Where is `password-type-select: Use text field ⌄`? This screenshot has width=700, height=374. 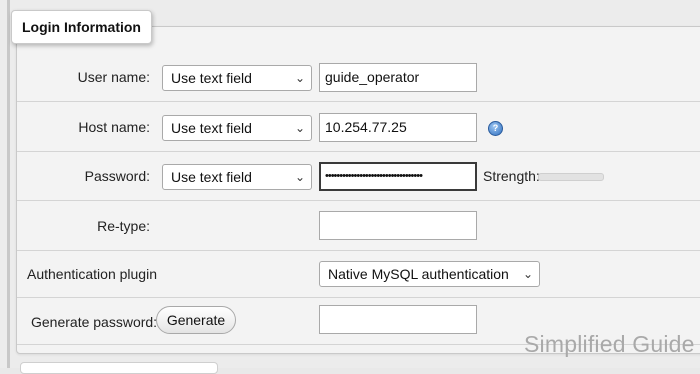 password-type-select: Use text field ⌄ is located at coordinates (237, 177).